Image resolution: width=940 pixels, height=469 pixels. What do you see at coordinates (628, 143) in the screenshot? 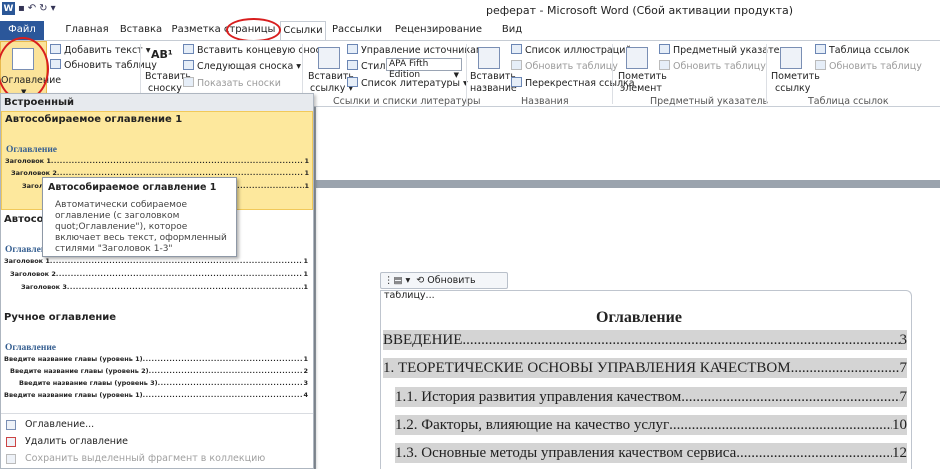
I see `document-page-top` at bounding box center [628, 143].